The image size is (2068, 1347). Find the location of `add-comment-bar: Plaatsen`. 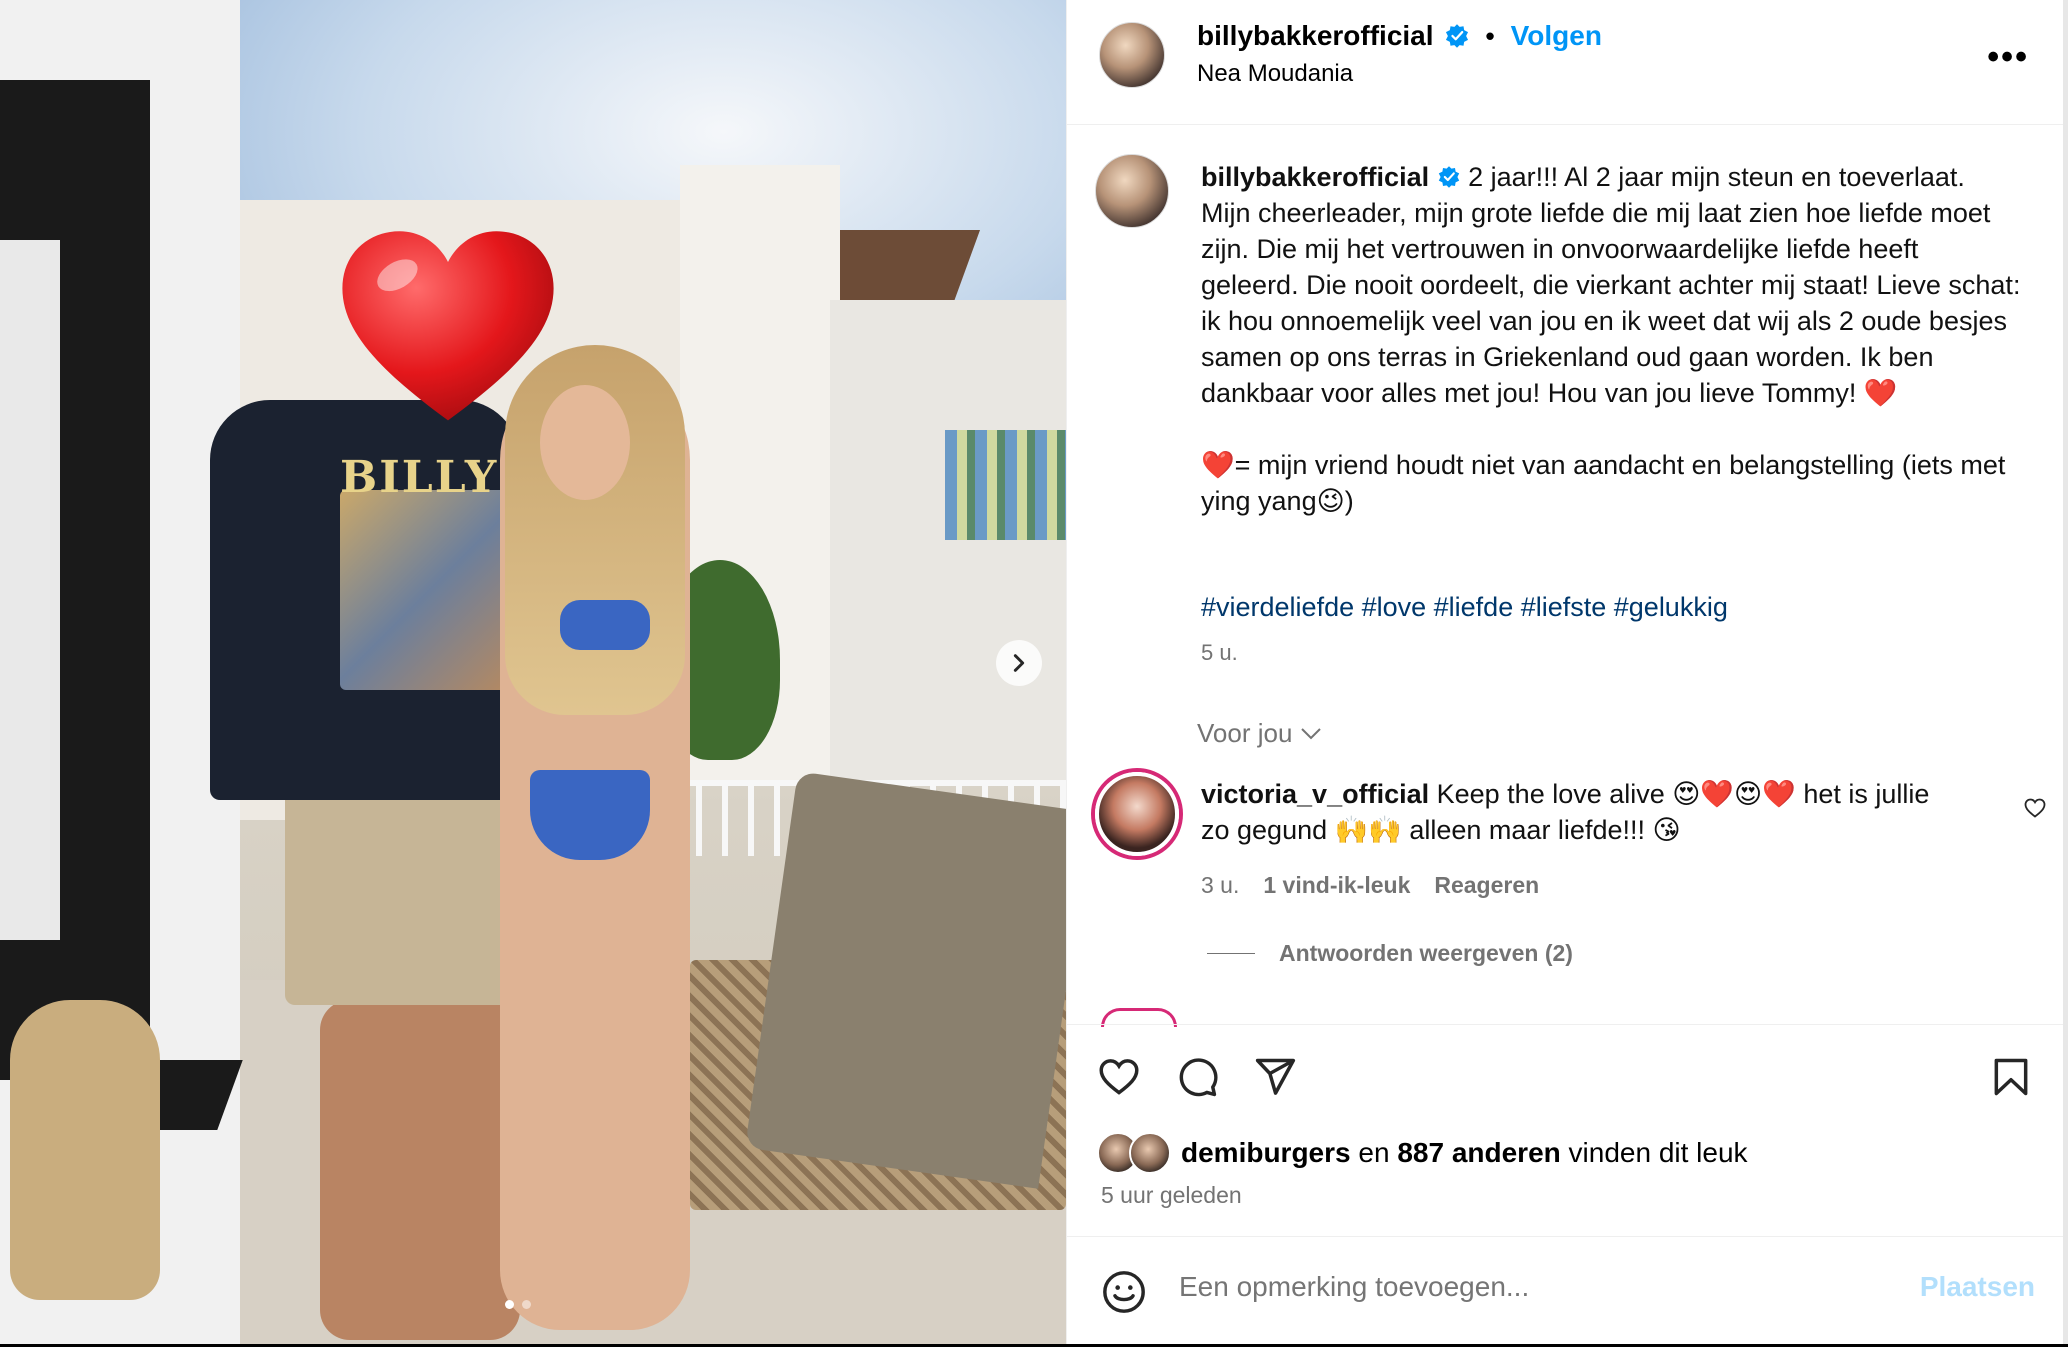

add-comment-bar: Plaatsen is located at coordinates (1567, 1291).